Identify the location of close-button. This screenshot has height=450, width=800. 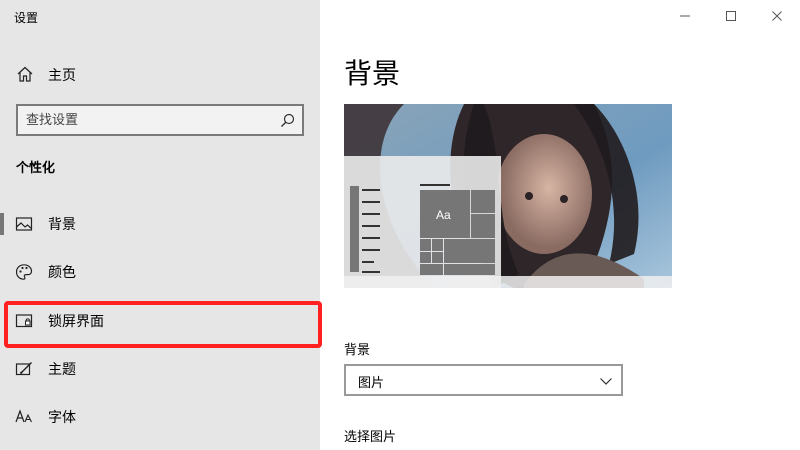
(777, 16).